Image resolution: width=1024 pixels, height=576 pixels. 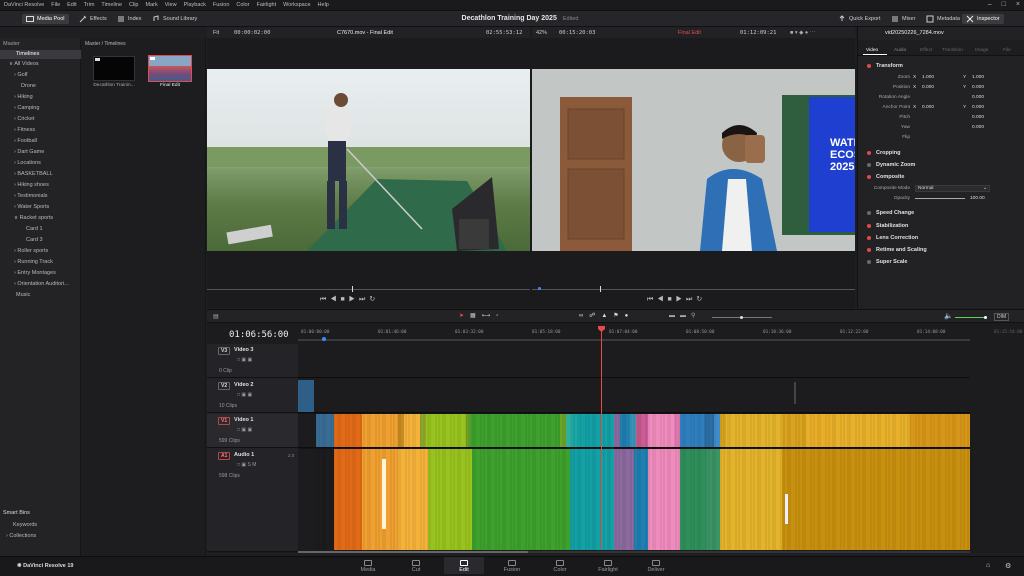 What do you see at coordinates (221, 5) in the screenshot?
I see `menu-fusion: Fusion` at bounding box center [221, 5].